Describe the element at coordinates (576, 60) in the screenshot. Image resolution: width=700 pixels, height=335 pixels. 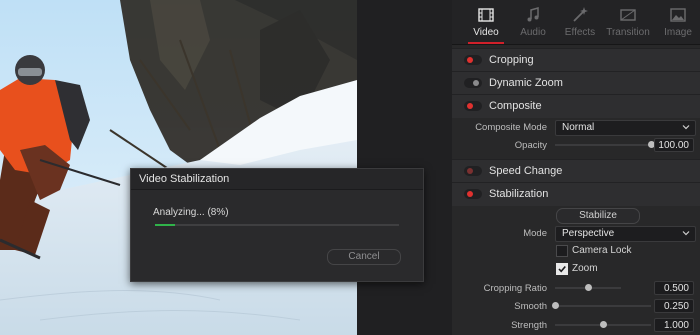
I see `section-cropping: Cropping` at that location.